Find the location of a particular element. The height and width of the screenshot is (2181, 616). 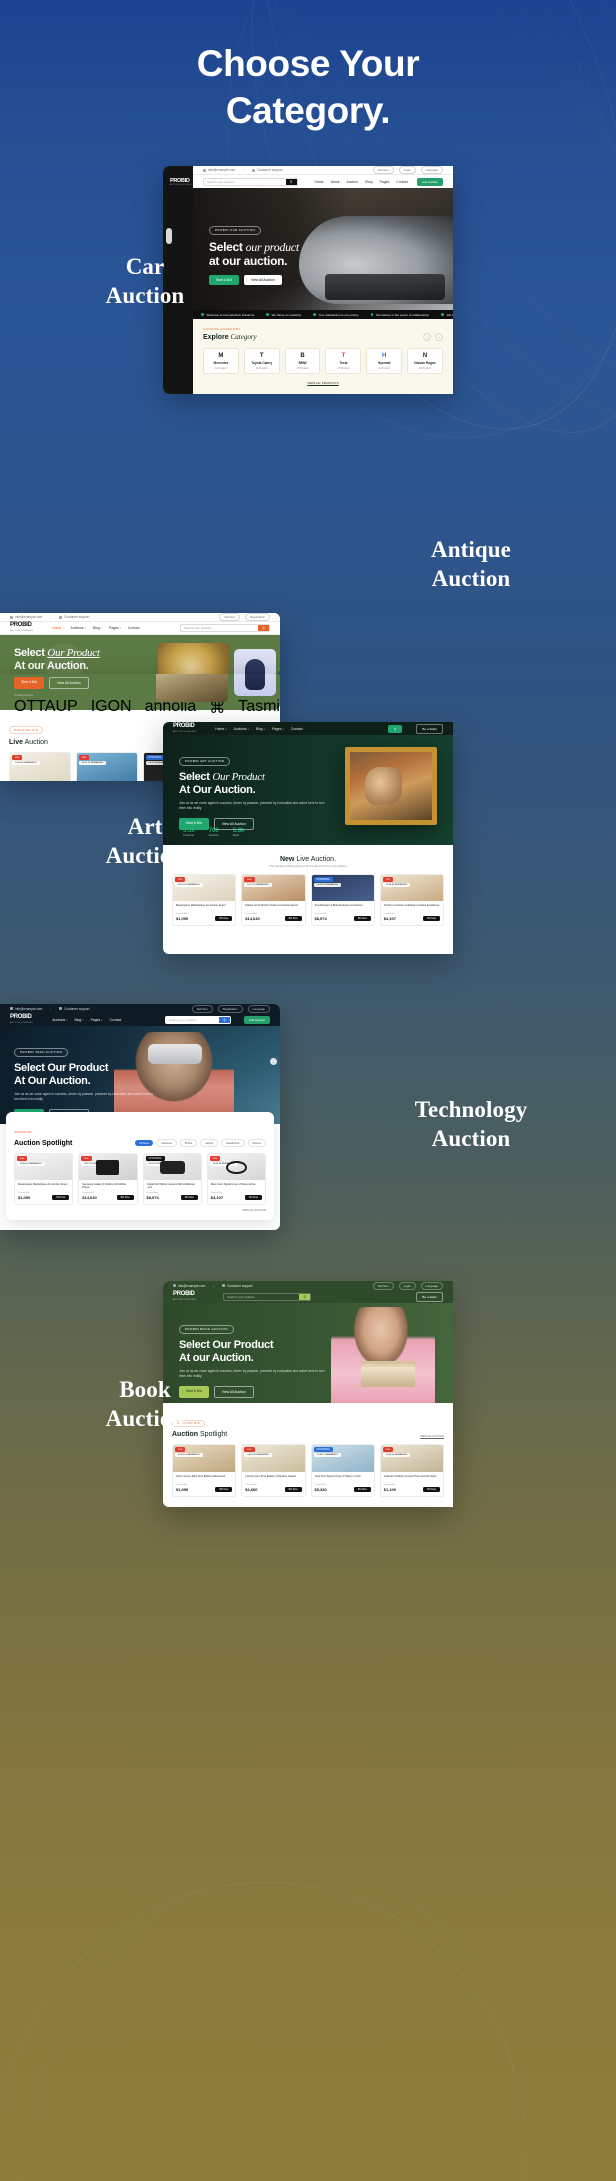

mockup-scroll-handle is located at coordinates (169, 236).